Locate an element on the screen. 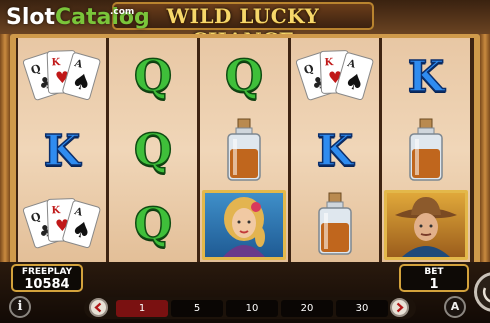 The width and height of the screenshot is (490, 323). autoplay-icon: A is located at coordinates (455, 306).